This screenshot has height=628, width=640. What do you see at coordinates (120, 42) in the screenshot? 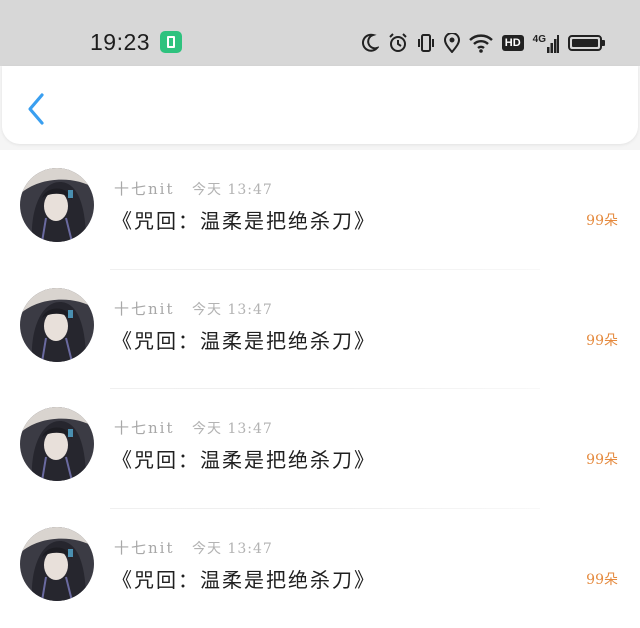
I see `clock-time: 19:23` at bounding box center [120, 42].